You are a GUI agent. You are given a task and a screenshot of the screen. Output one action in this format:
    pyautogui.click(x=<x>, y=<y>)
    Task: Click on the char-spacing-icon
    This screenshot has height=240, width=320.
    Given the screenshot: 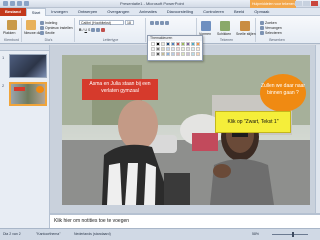 What is the action you would take?
    pyautogui.click(x=98, y=29)
    